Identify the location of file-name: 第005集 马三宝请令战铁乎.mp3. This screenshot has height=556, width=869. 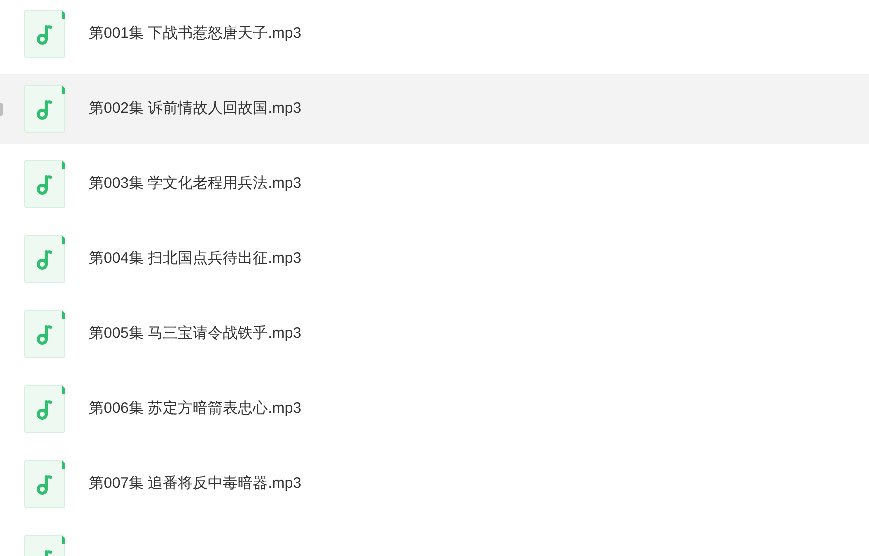
(195, 334).